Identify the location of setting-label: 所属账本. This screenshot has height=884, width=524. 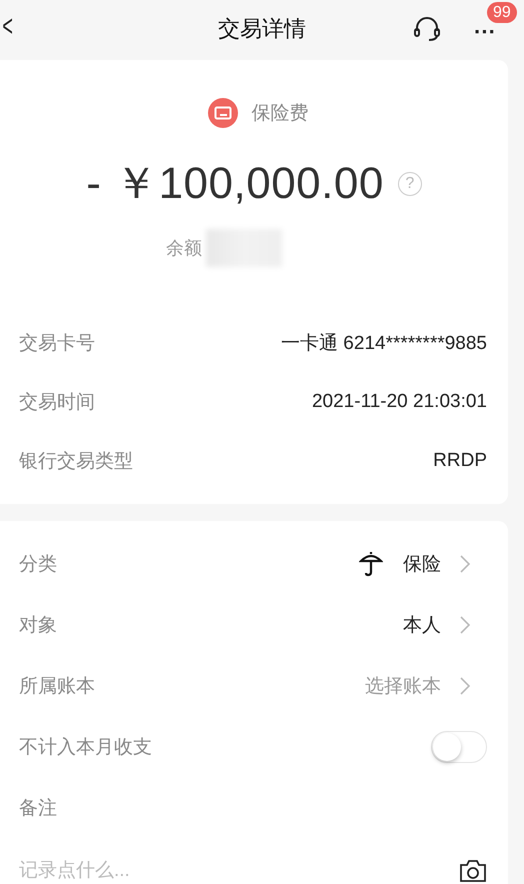
(57, 686).